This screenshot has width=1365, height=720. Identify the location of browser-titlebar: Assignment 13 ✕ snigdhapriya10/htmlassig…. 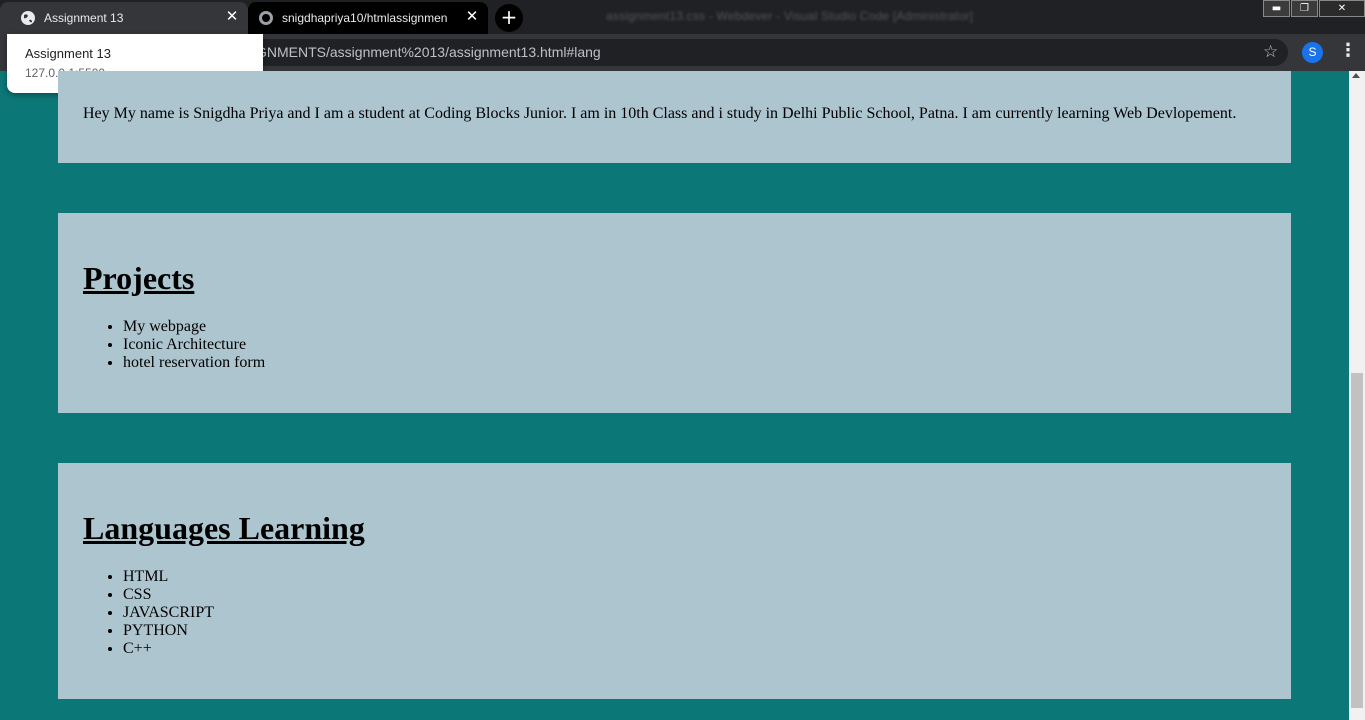
(682, 17).